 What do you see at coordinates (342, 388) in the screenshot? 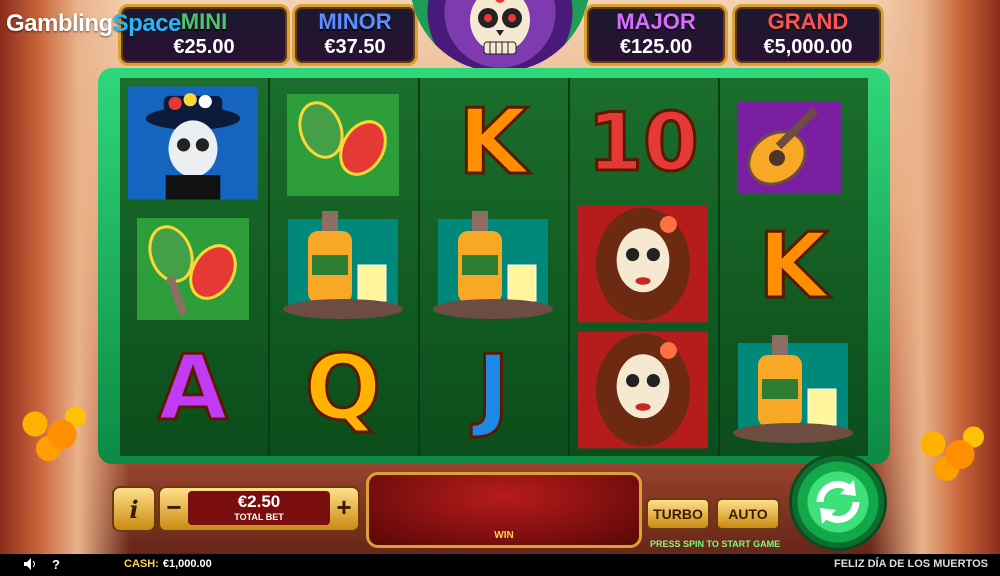
I see `symbol-letter: Q` at bounding box center [342, 388].